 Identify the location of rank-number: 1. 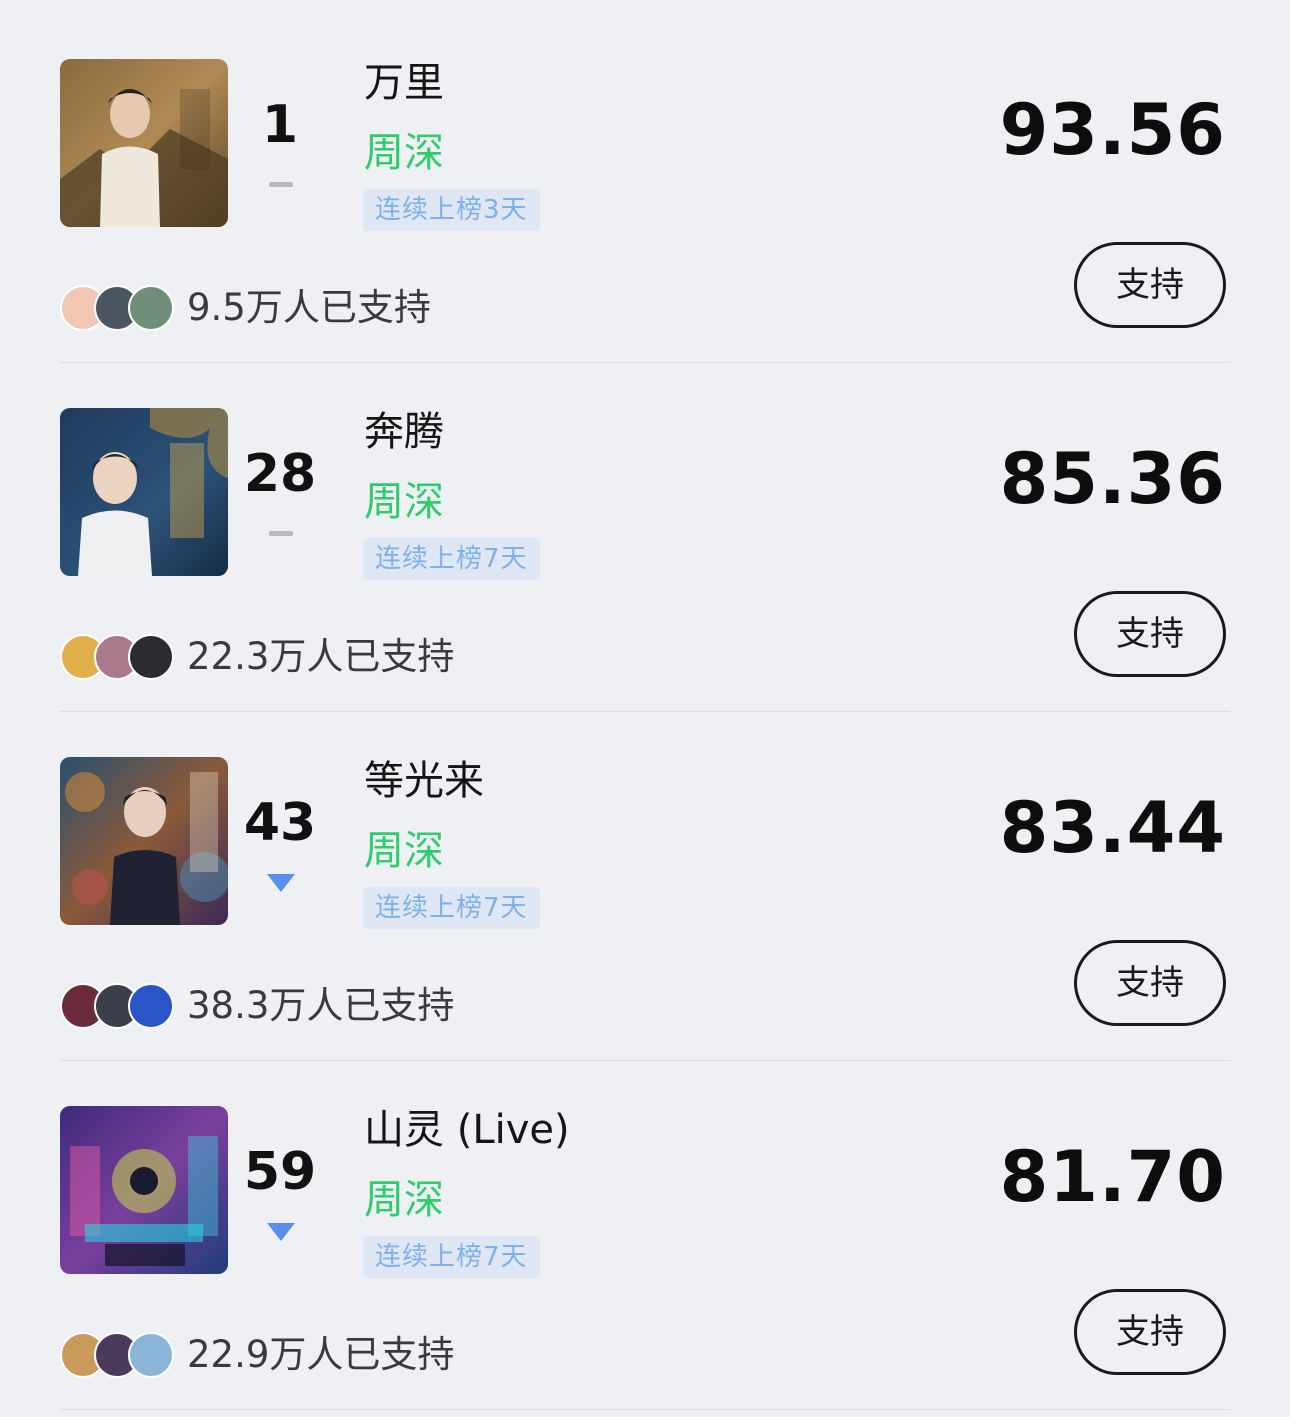
(280, 125).